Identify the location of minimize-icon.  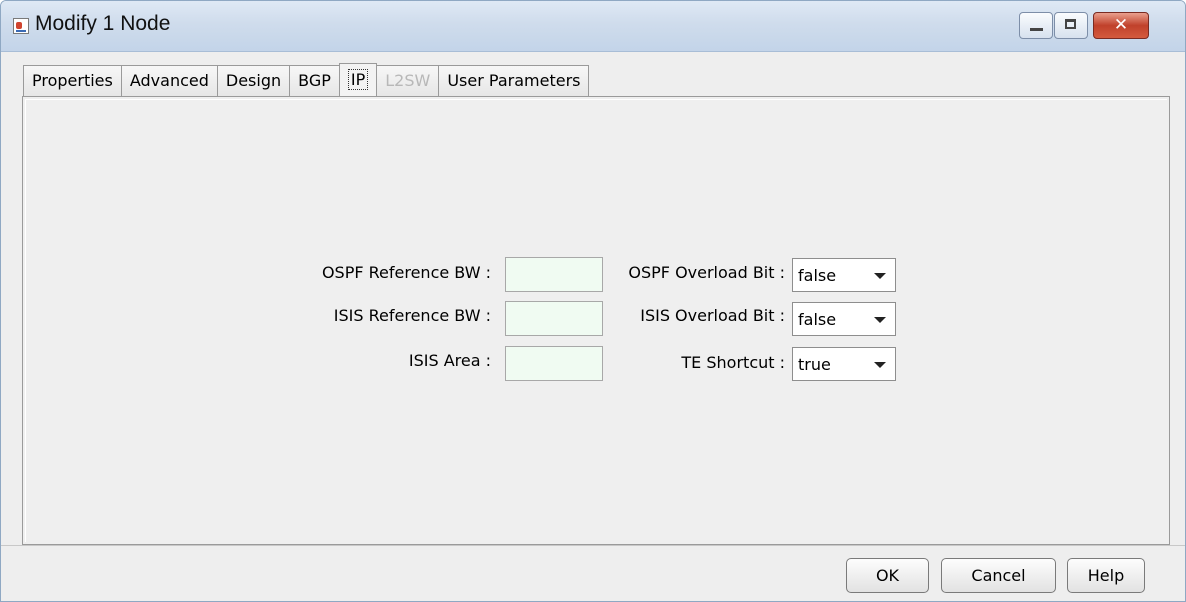
(1036, 29).